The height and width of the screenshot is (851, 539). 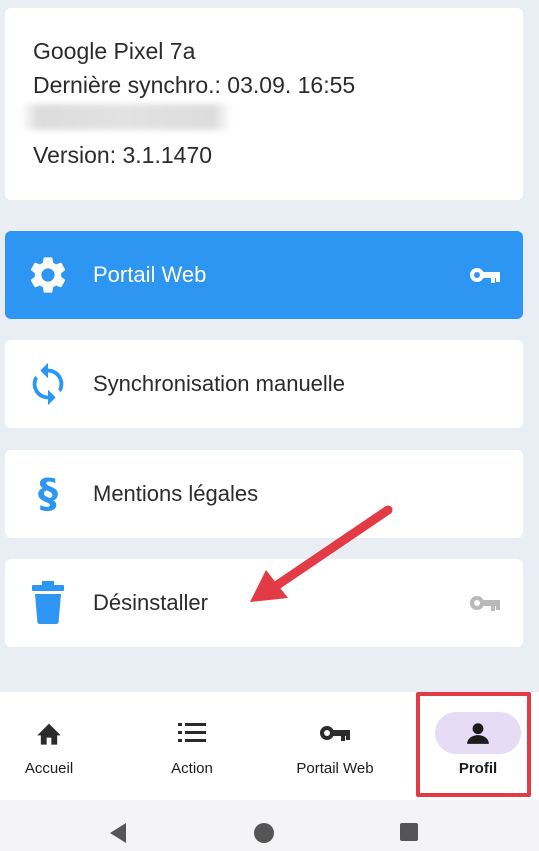 I want to click on last-sync-text: Dernière synchro.: 03.09. 16:55, so click(x=194, y=85).